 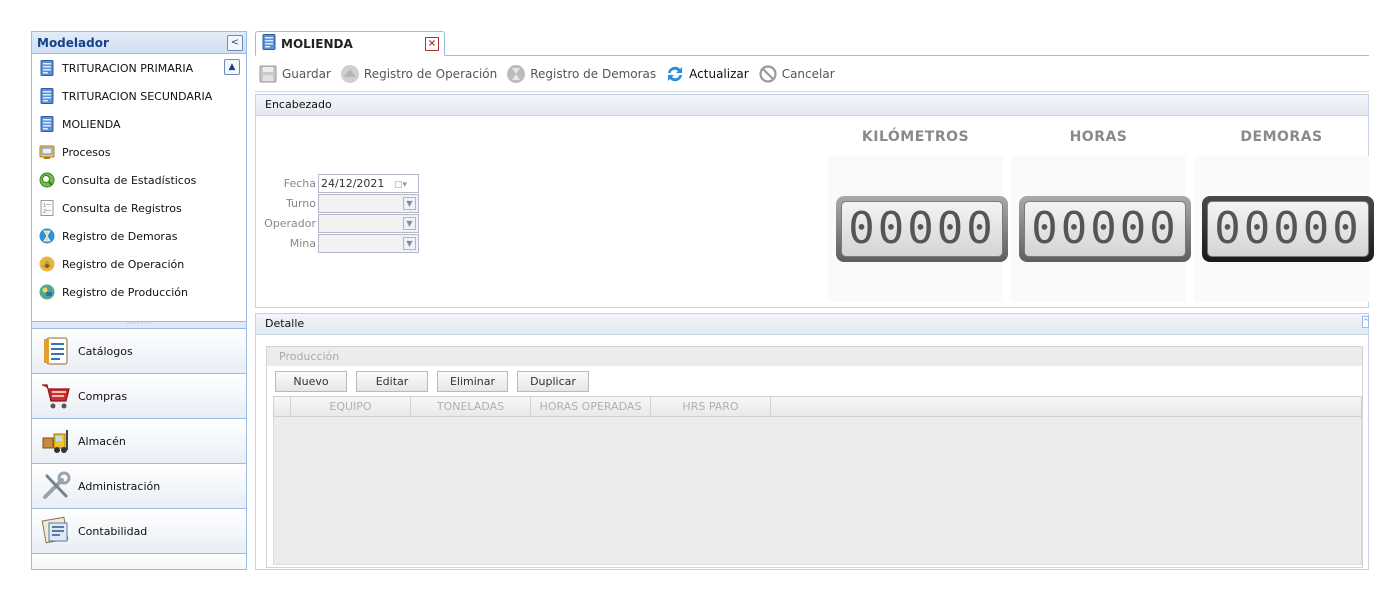 I want to click on registro-demoras-button: Registro de Demoras, so click(x=581, y=74).